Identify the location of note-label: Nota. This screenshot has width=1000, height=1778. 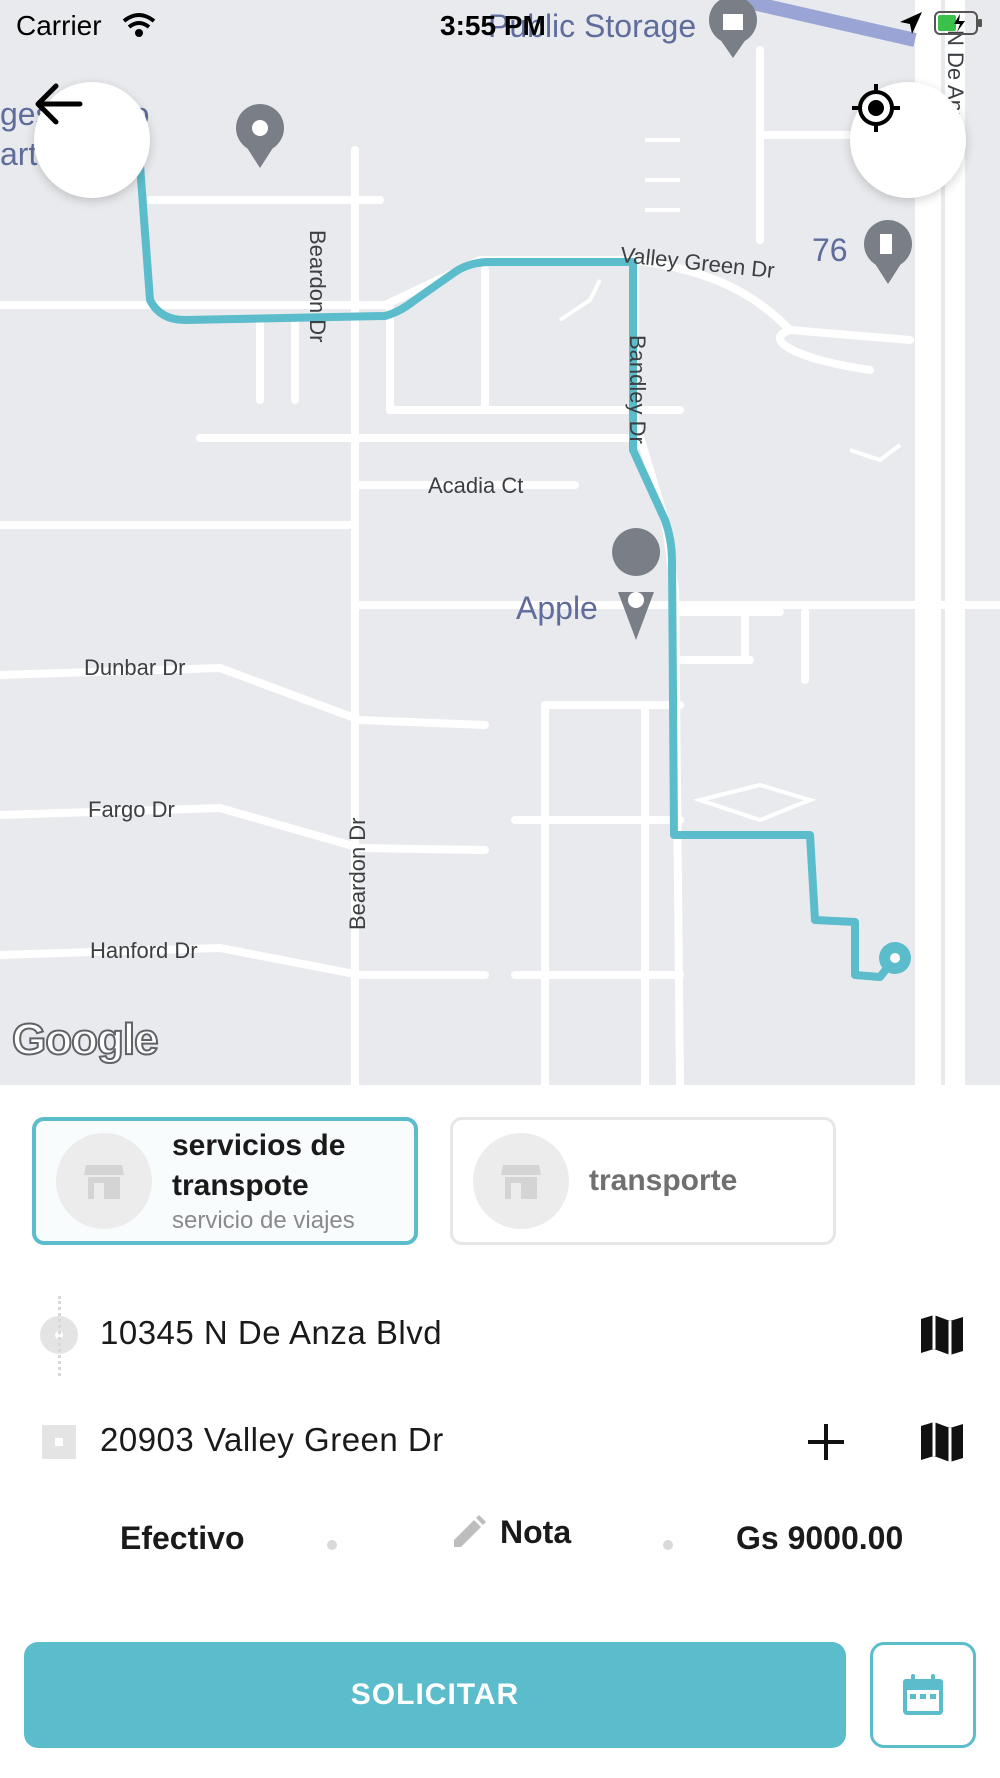
(536, 1532).